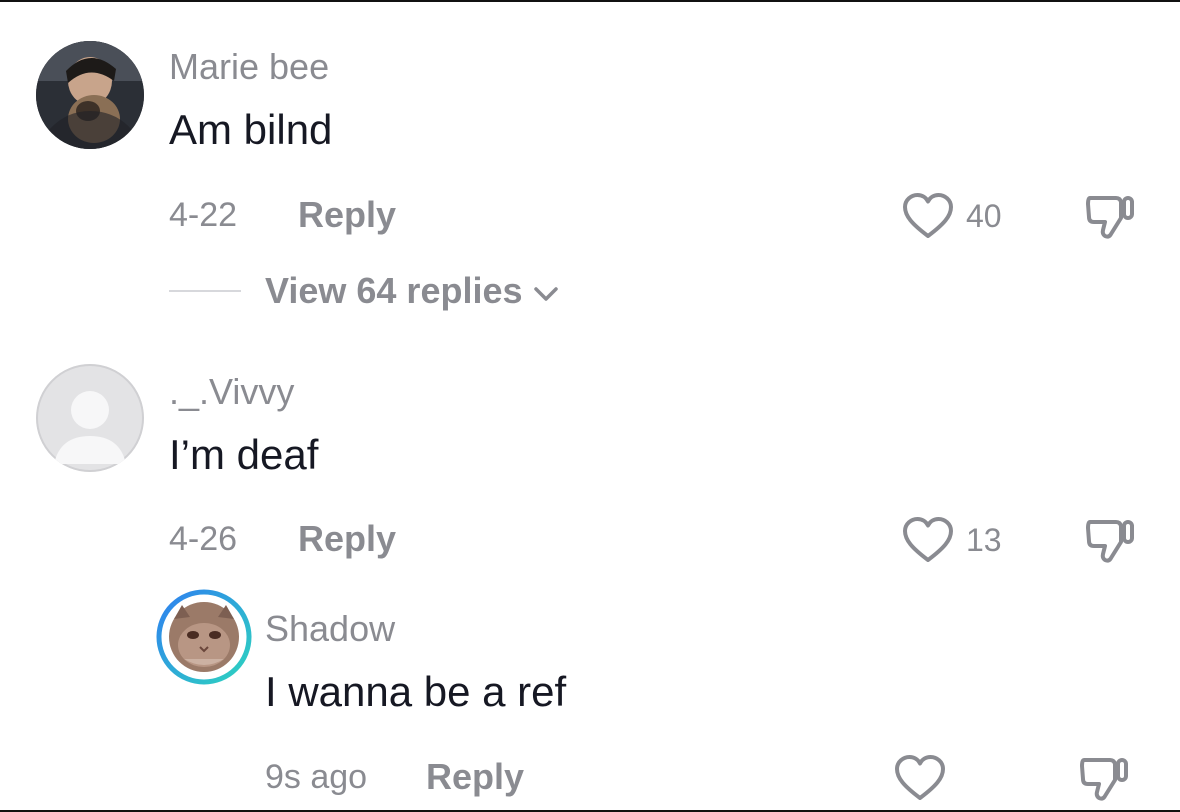  What do you see at coordinates (203, 215) in the screenshot?
I see `comment-date: 4-22` at bounding box center [203, 215].